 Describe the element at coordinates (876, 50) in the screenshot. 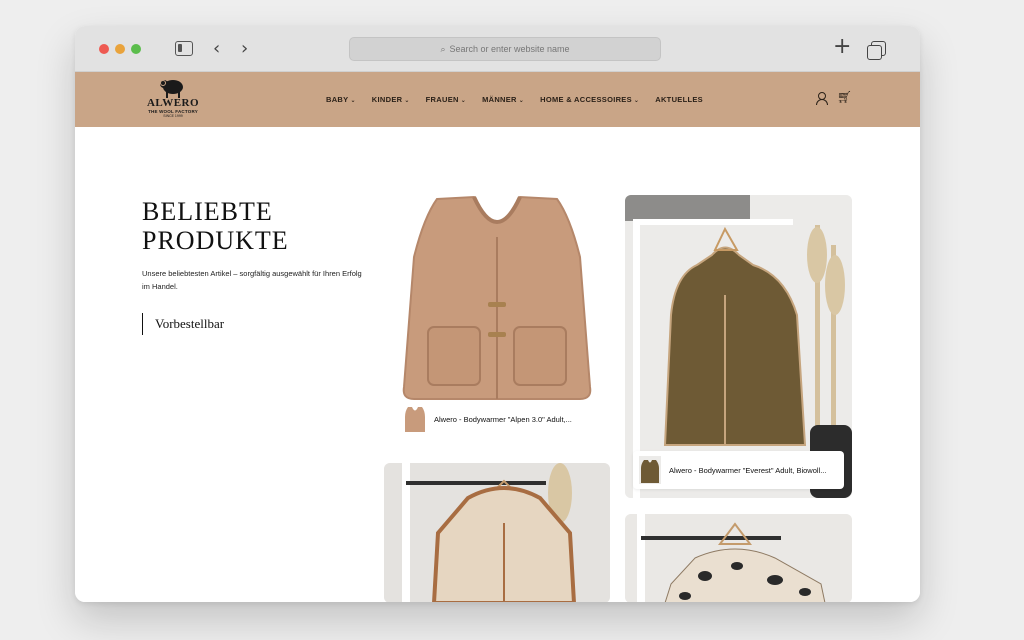

I see `tab-overview-icon` at that location.